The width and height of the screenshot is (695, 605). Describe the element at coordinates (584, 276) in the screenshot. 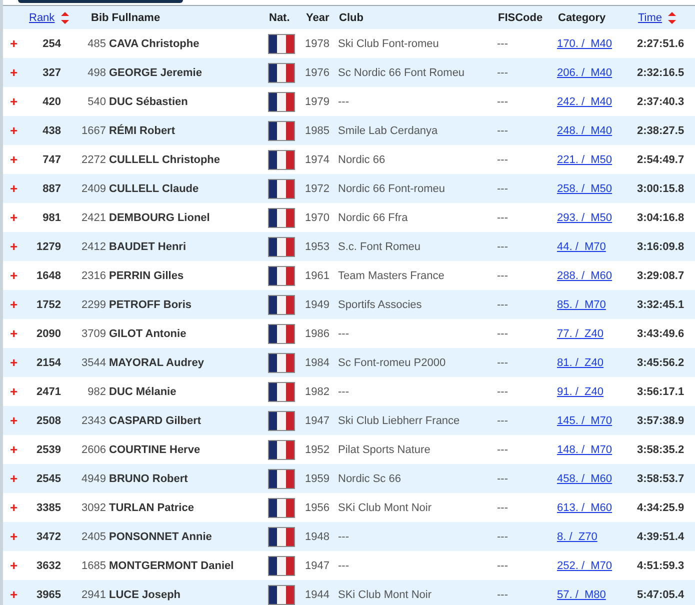

I see `category-link: 288. / M60` at that location.